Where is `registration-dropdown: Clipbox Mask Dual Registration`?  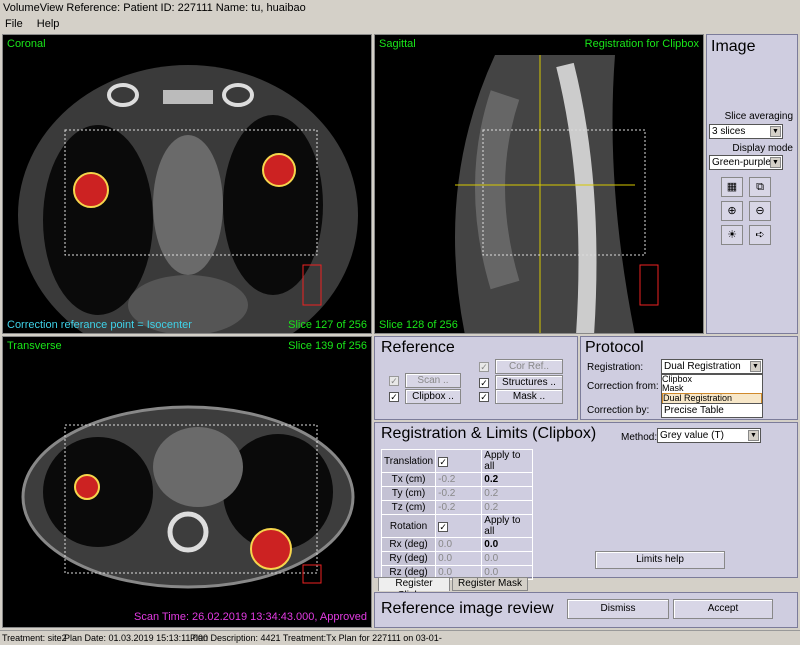 registration-dropdown: Clipbox Mask Dual Registration is located at coordinates (712, 389).